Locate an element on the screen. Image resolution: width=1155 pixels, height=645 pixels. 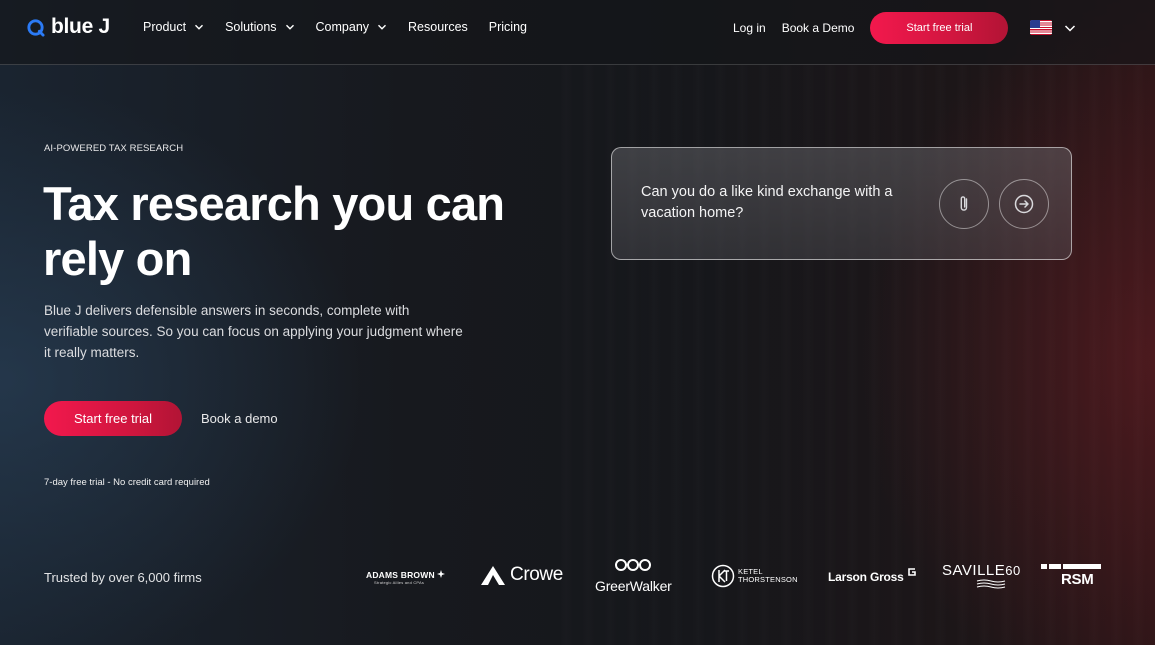
menu-item-resources: Resources is located at coordinates (438, 27).